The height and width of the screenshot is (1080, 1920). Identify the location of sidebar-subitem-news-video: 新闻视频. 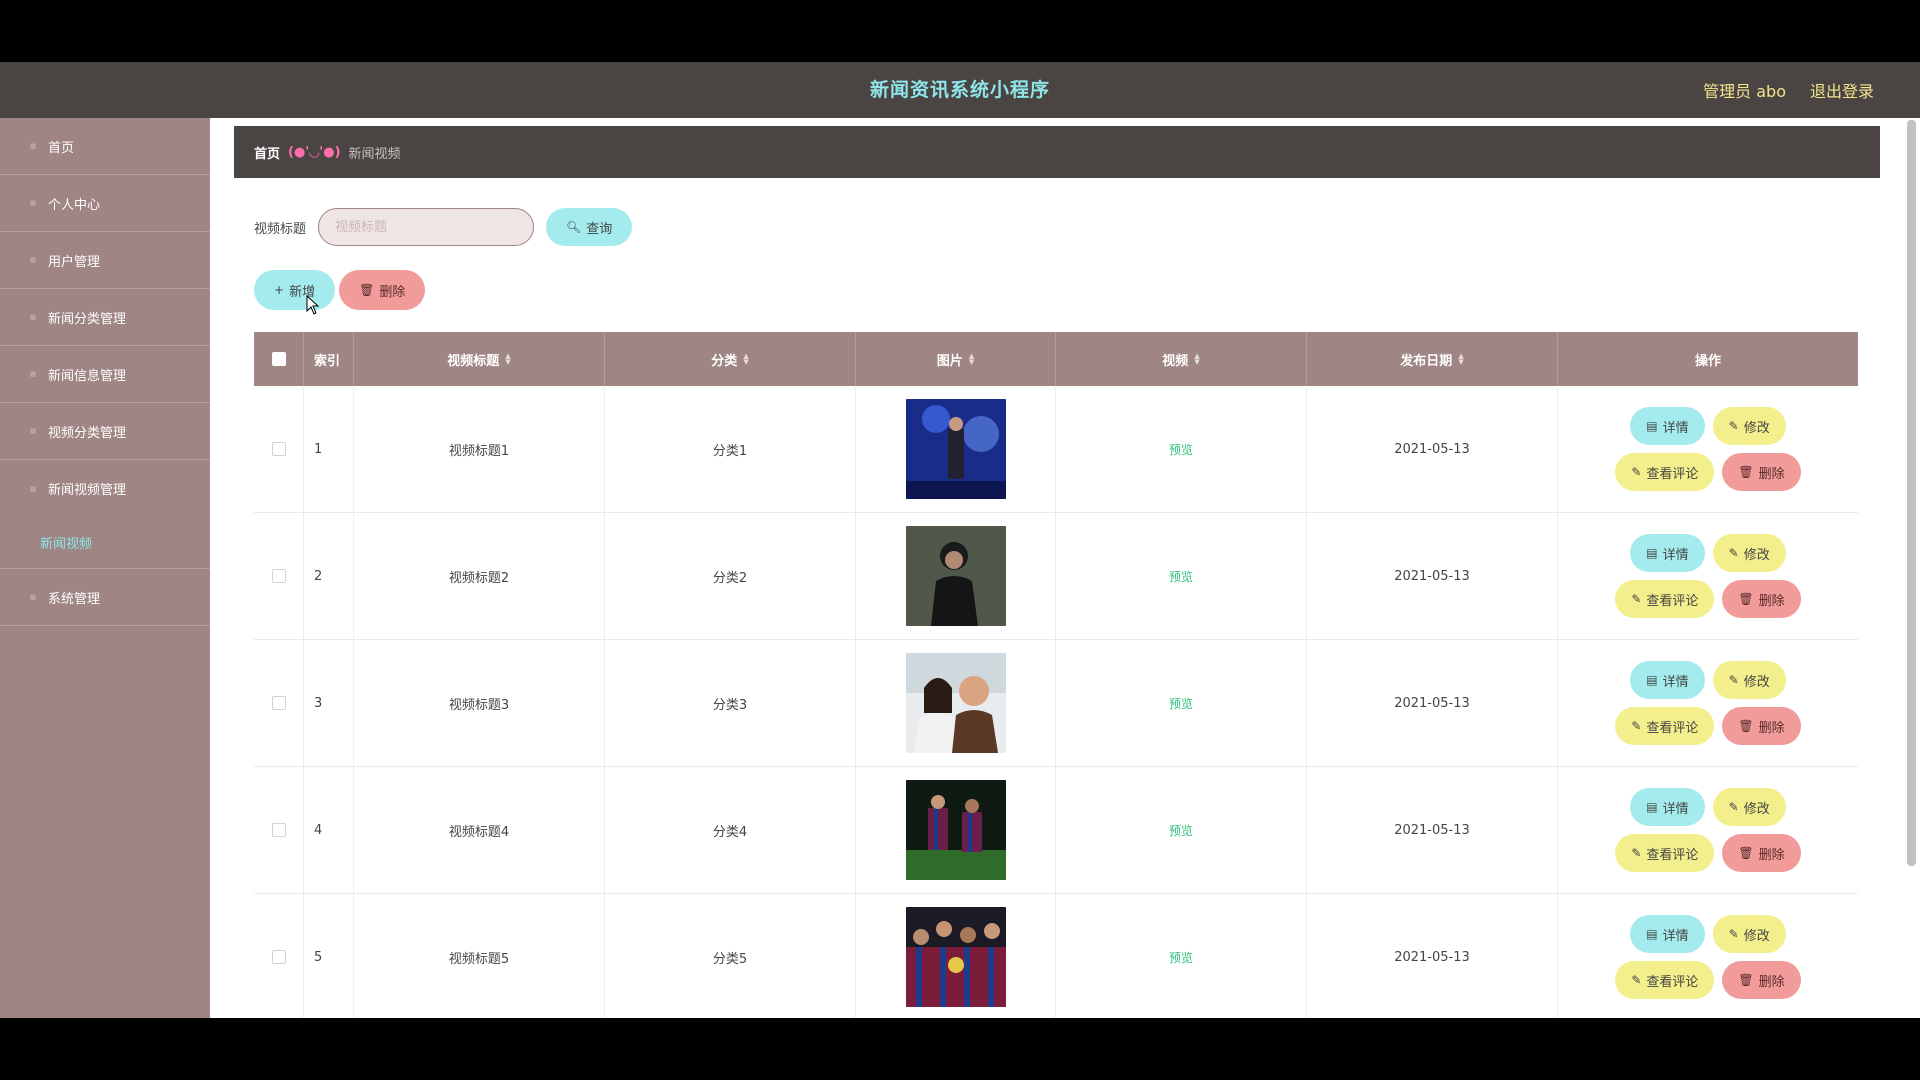
(105, 543).